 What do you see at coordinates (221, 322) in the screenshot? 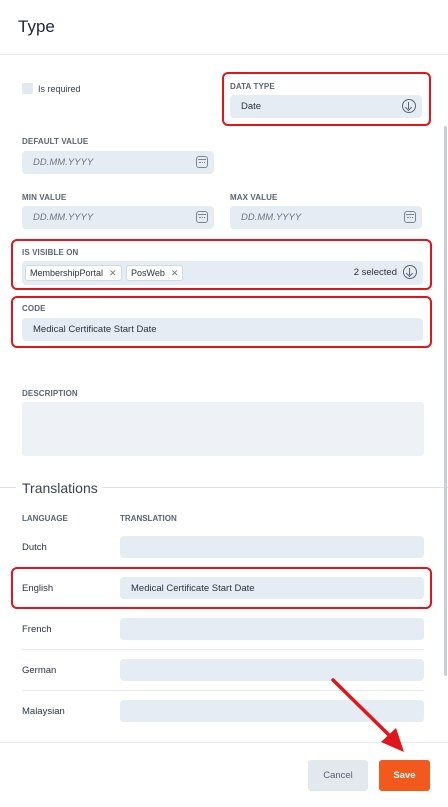
I see `highlight-code` at bounding box center [221, 322].